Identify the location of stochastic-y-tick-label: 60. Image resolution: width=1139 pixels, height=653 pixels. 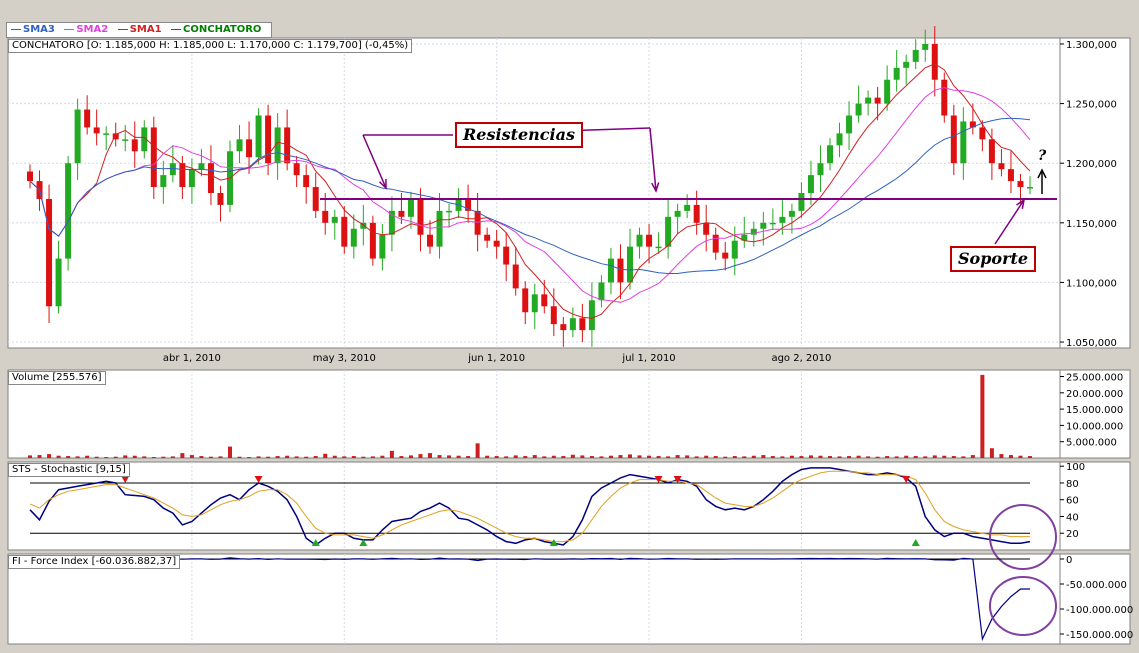
(1072, 501).